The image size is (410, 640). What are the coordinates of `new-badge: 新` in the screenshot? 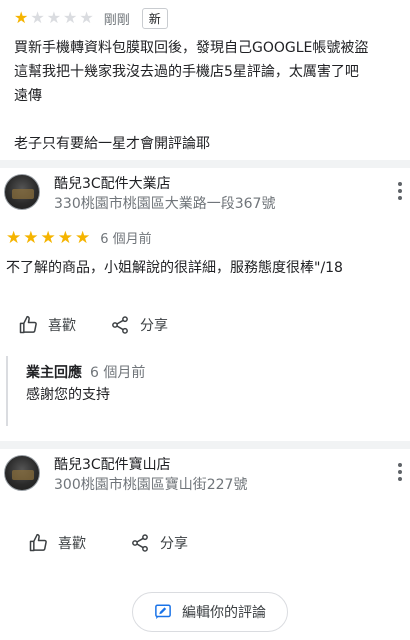 It's located at (154, 18).